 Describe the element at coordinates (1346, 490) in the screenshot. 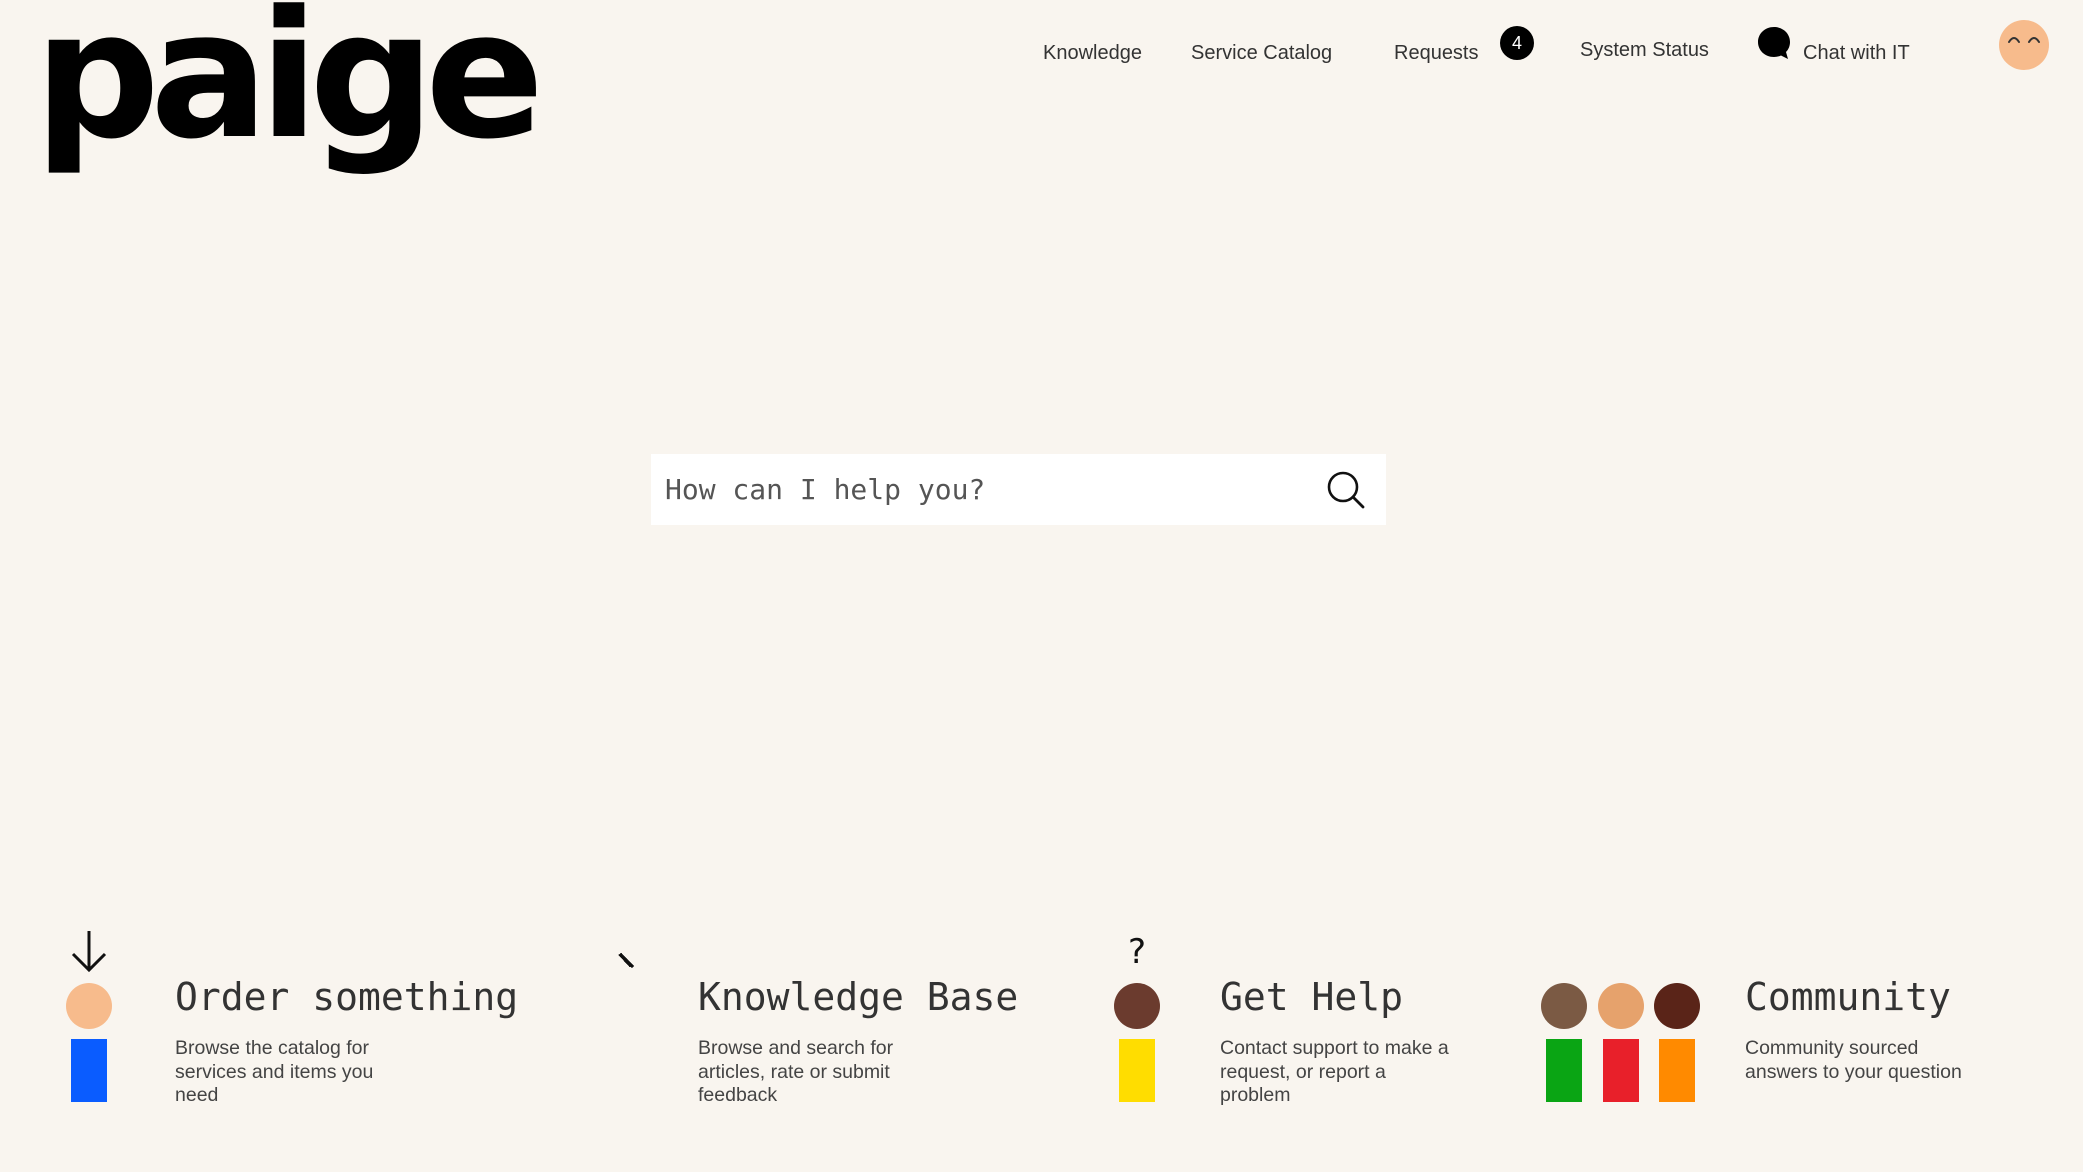

I see `search-icon` at that location.